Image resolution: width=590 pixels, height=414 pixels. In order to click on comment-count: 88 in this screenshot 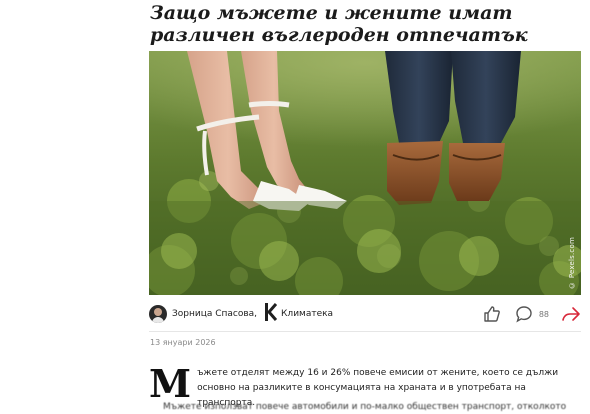, I will do `click(544, 314)`.